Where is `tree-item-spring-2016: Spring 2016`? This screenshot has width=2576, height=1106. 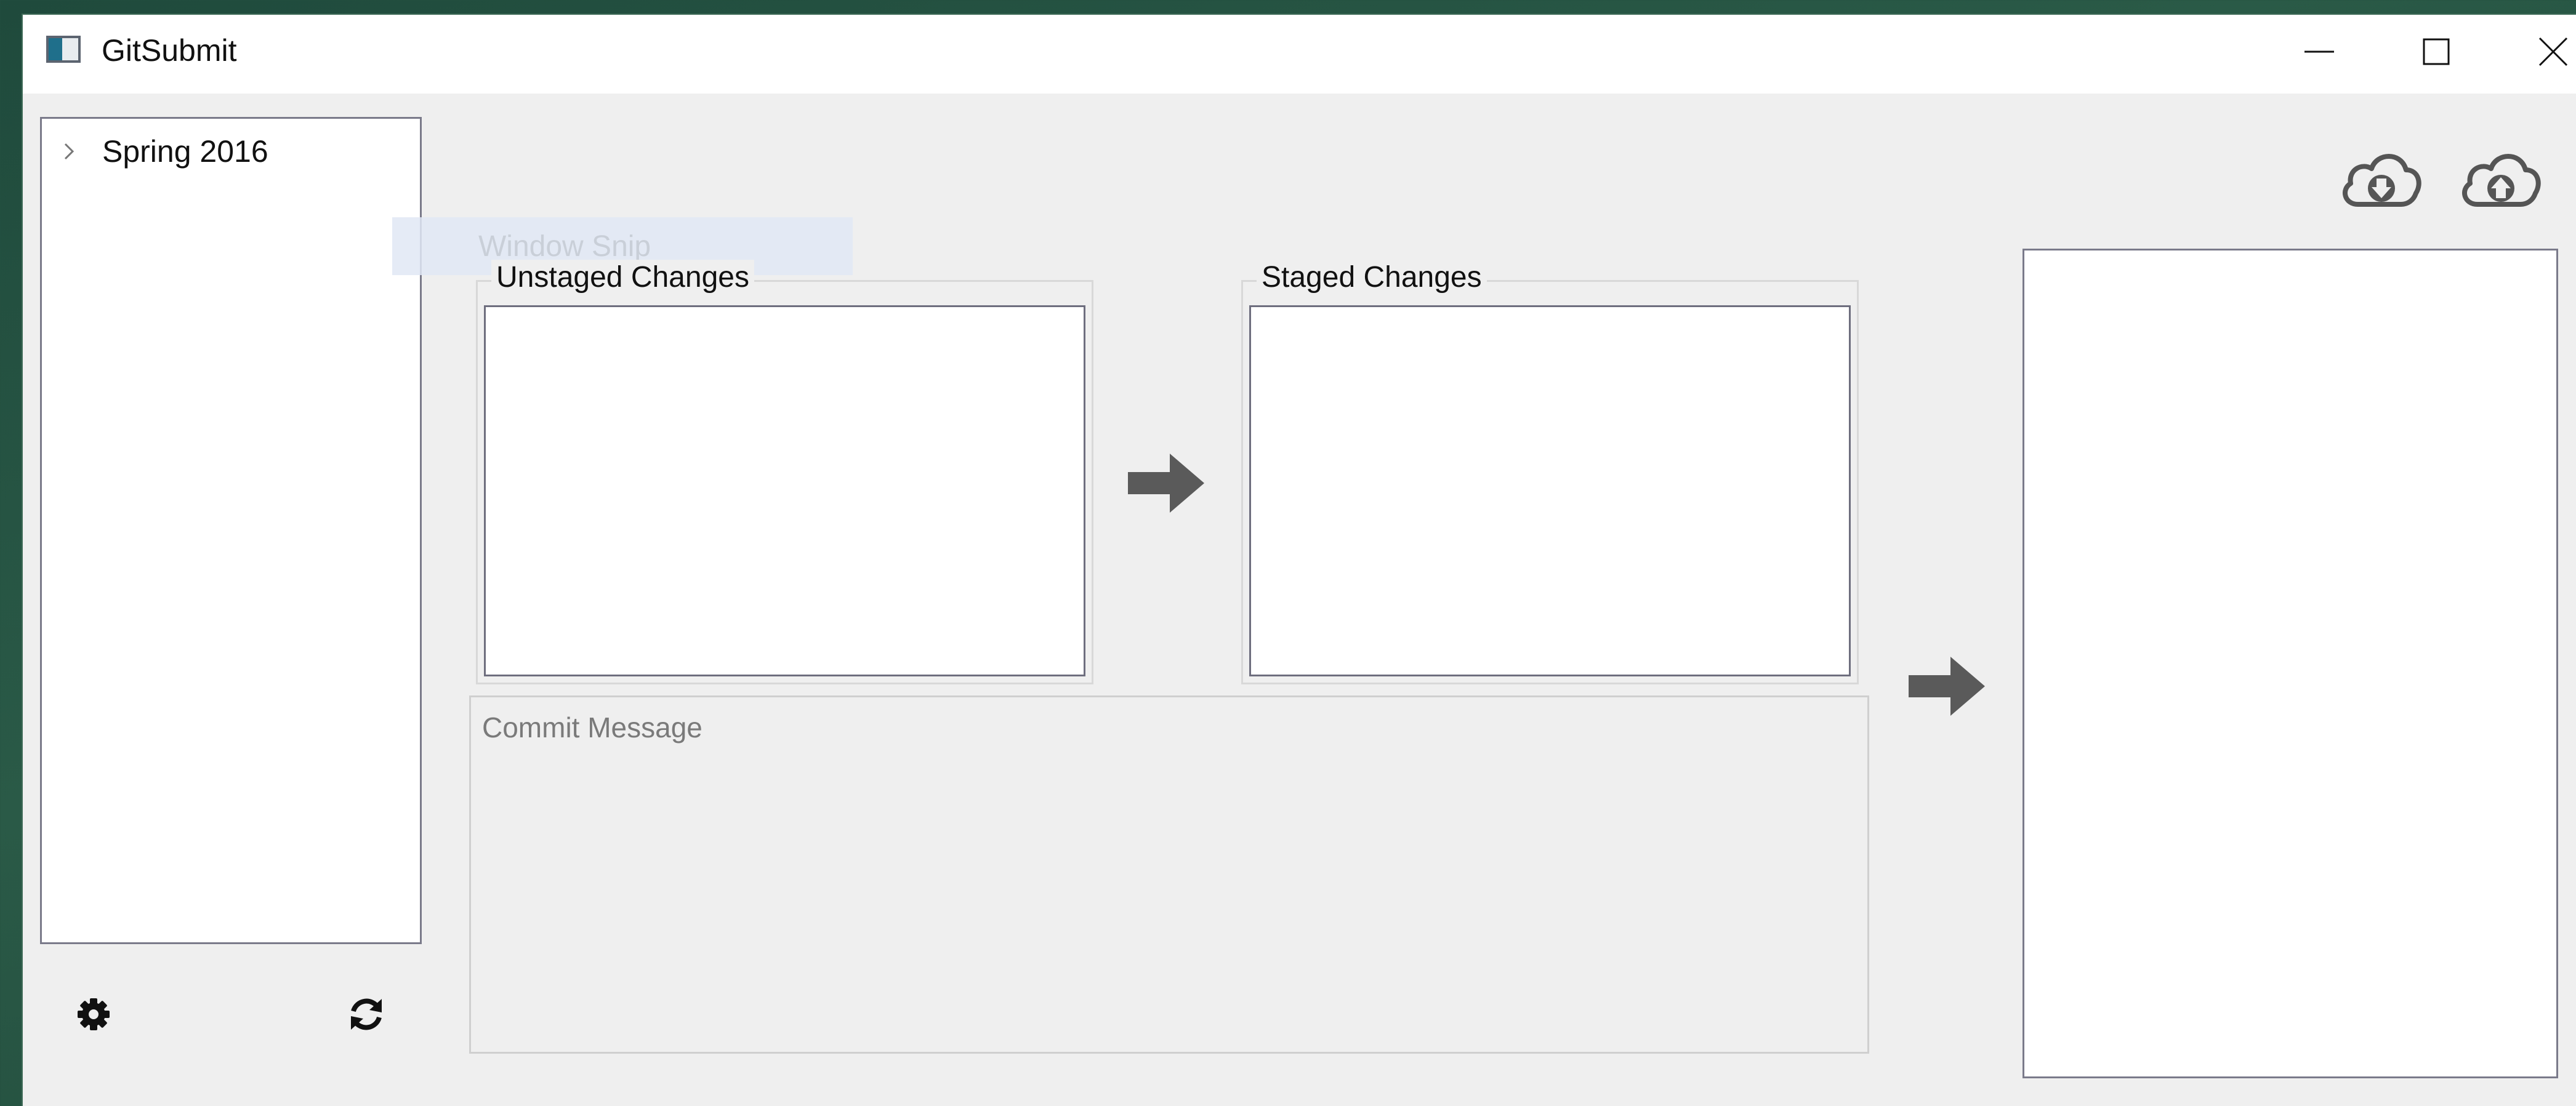 tree-item-spring-2016: Spring 2016 is located at coordinates (162, 151).